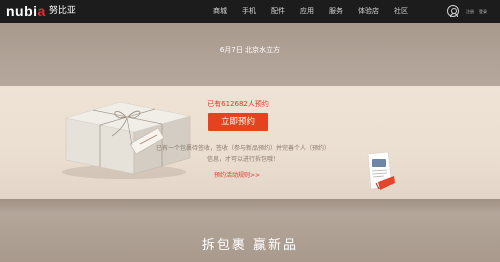 The height and width of the screenshot is (262, 500). I want to click on nav-item-accessories: 配件, so click(278, 11).